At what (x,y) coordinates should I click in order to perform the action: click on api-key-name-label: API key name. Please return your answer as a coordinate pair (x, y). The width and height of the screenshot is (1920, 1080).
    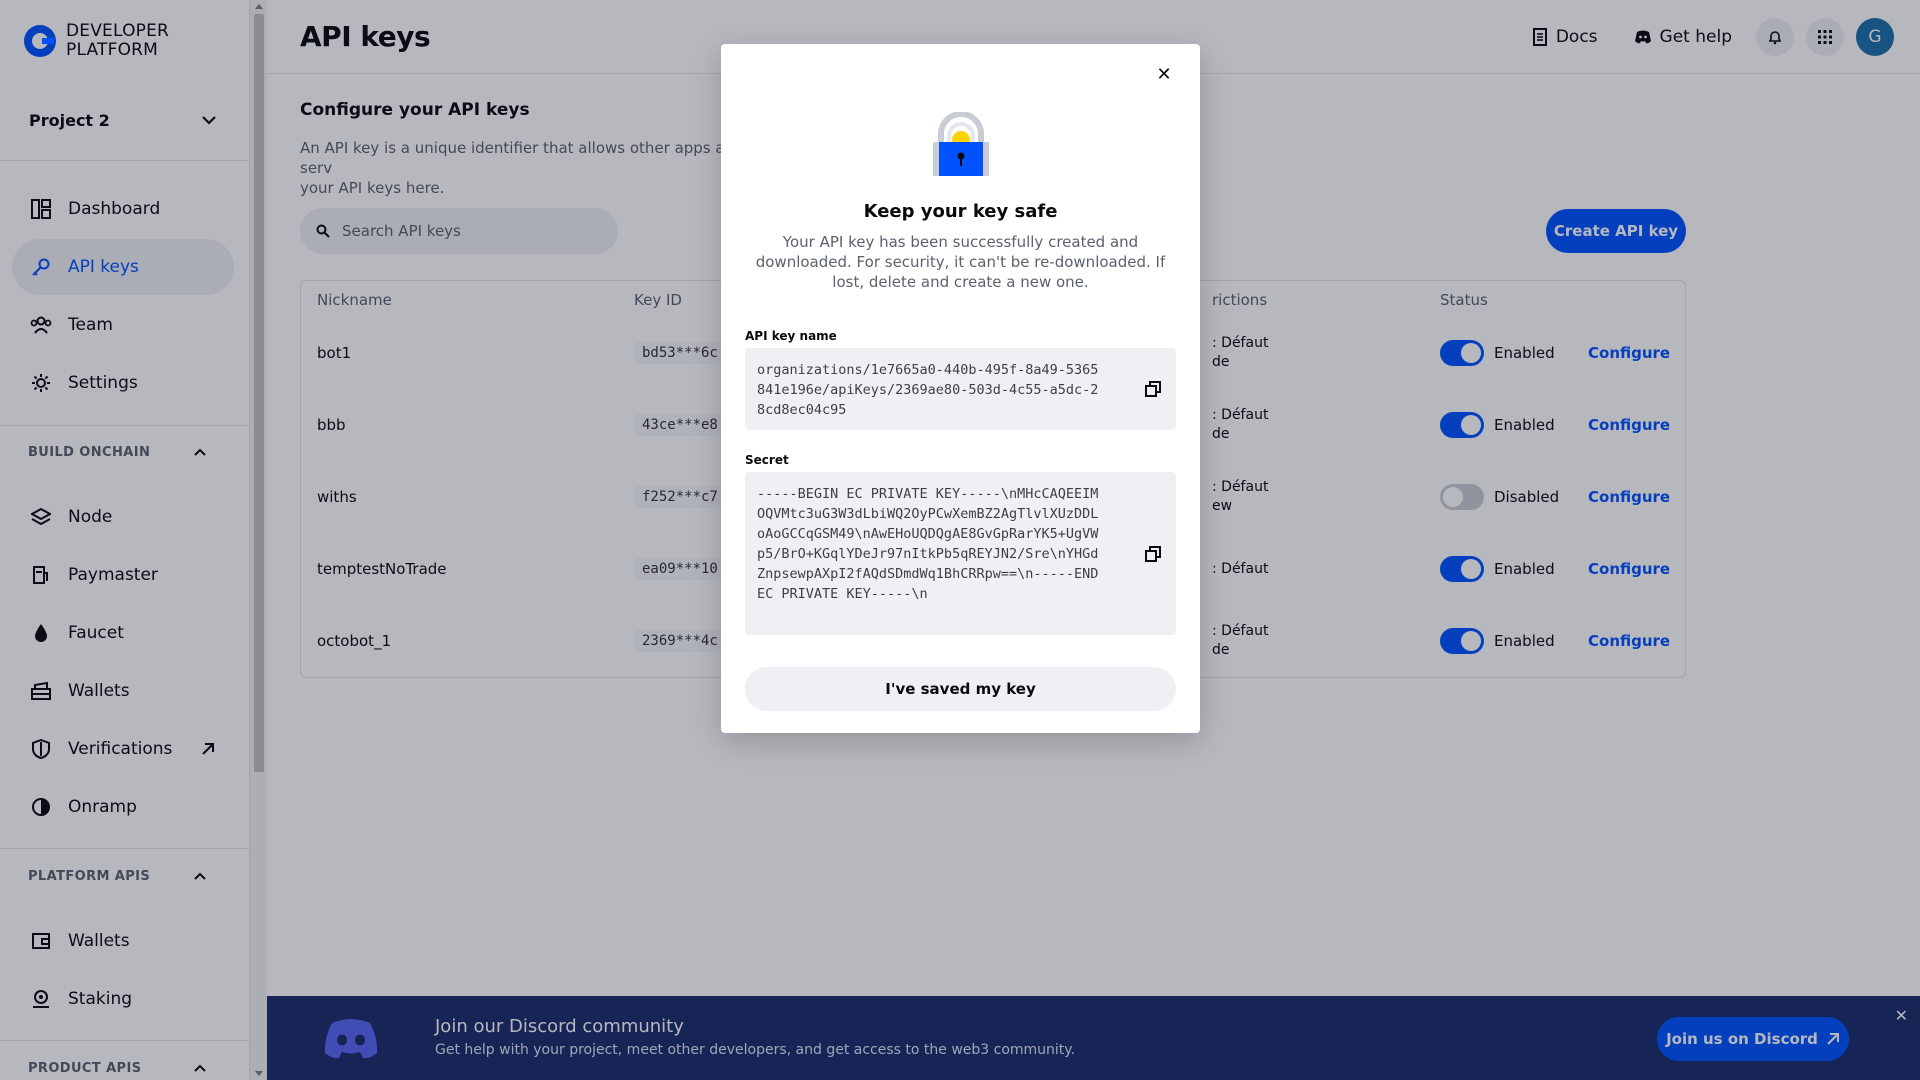
    Looking at the image, I should click on (791, 336).